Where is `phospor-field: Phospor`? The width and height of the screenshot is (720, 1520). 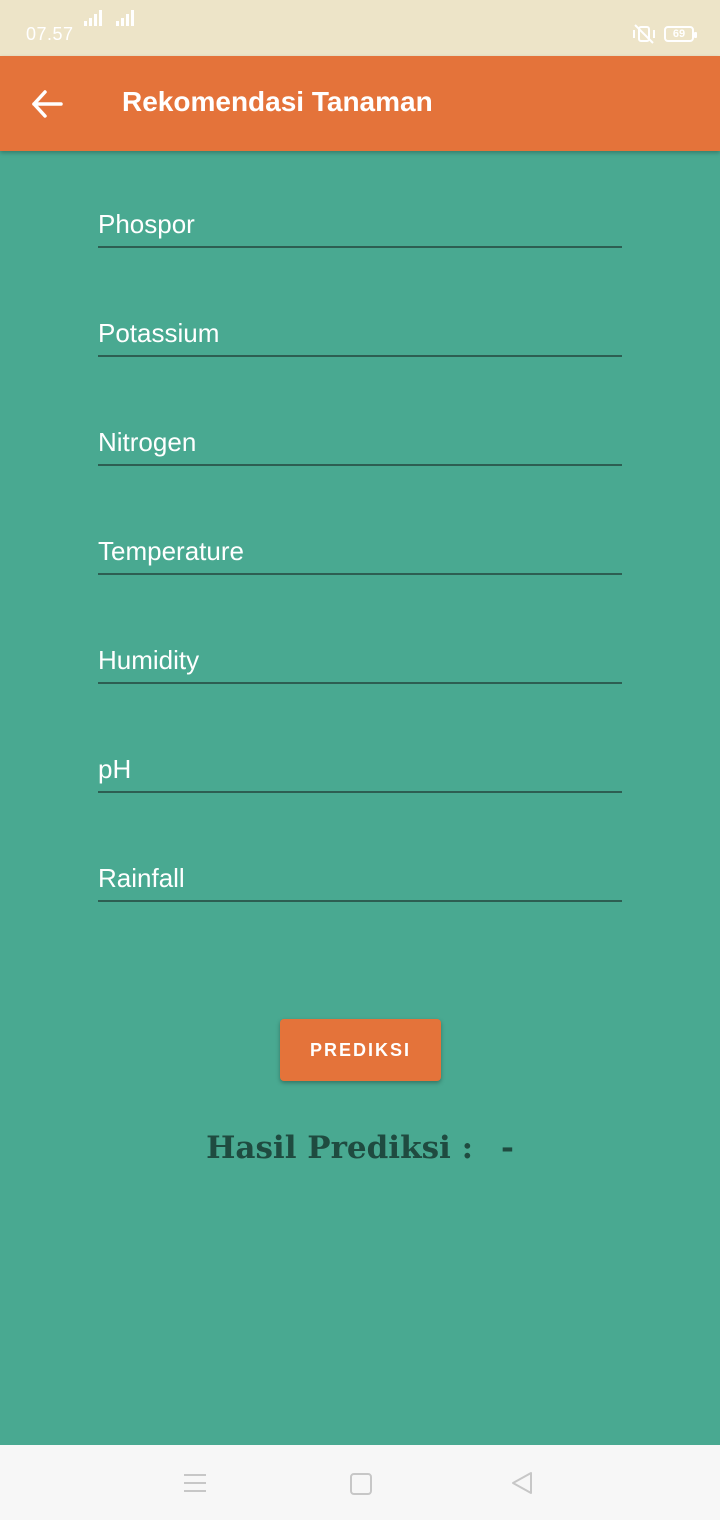
phospor-field: Phospor is located at coordinates (360, 223).